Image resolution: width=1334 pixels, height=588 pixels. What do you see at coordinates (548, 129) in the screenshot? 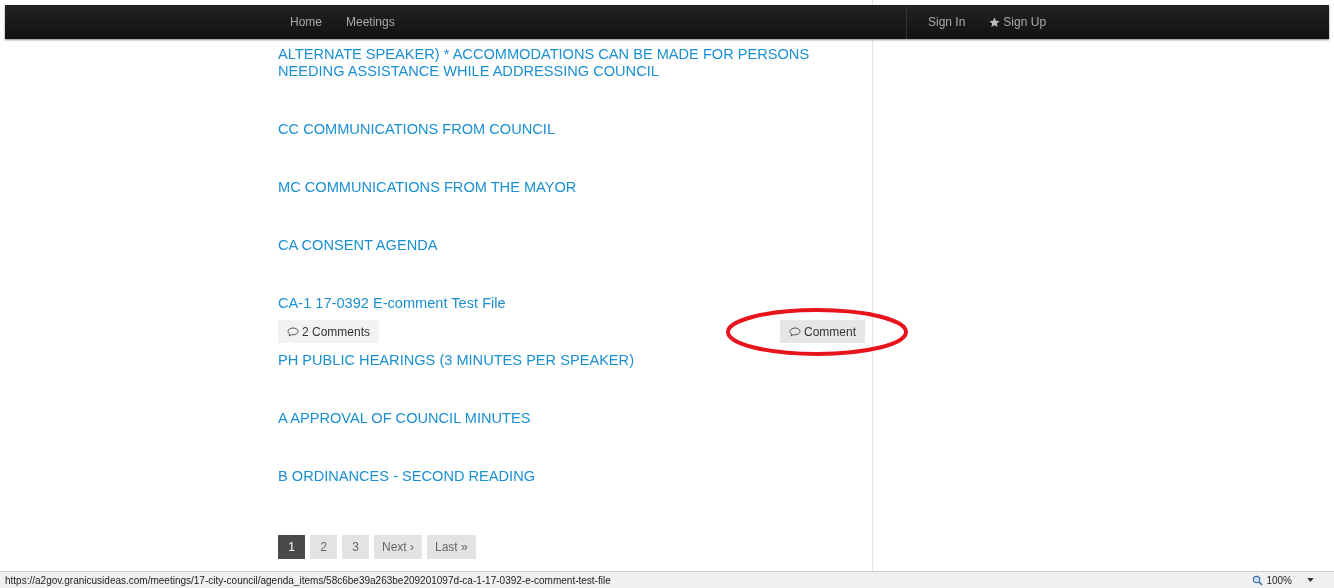
I see `agenda-item-link: CC COMMUNICATIONS FROM COUNCIL` at bounding box center [548, 129].